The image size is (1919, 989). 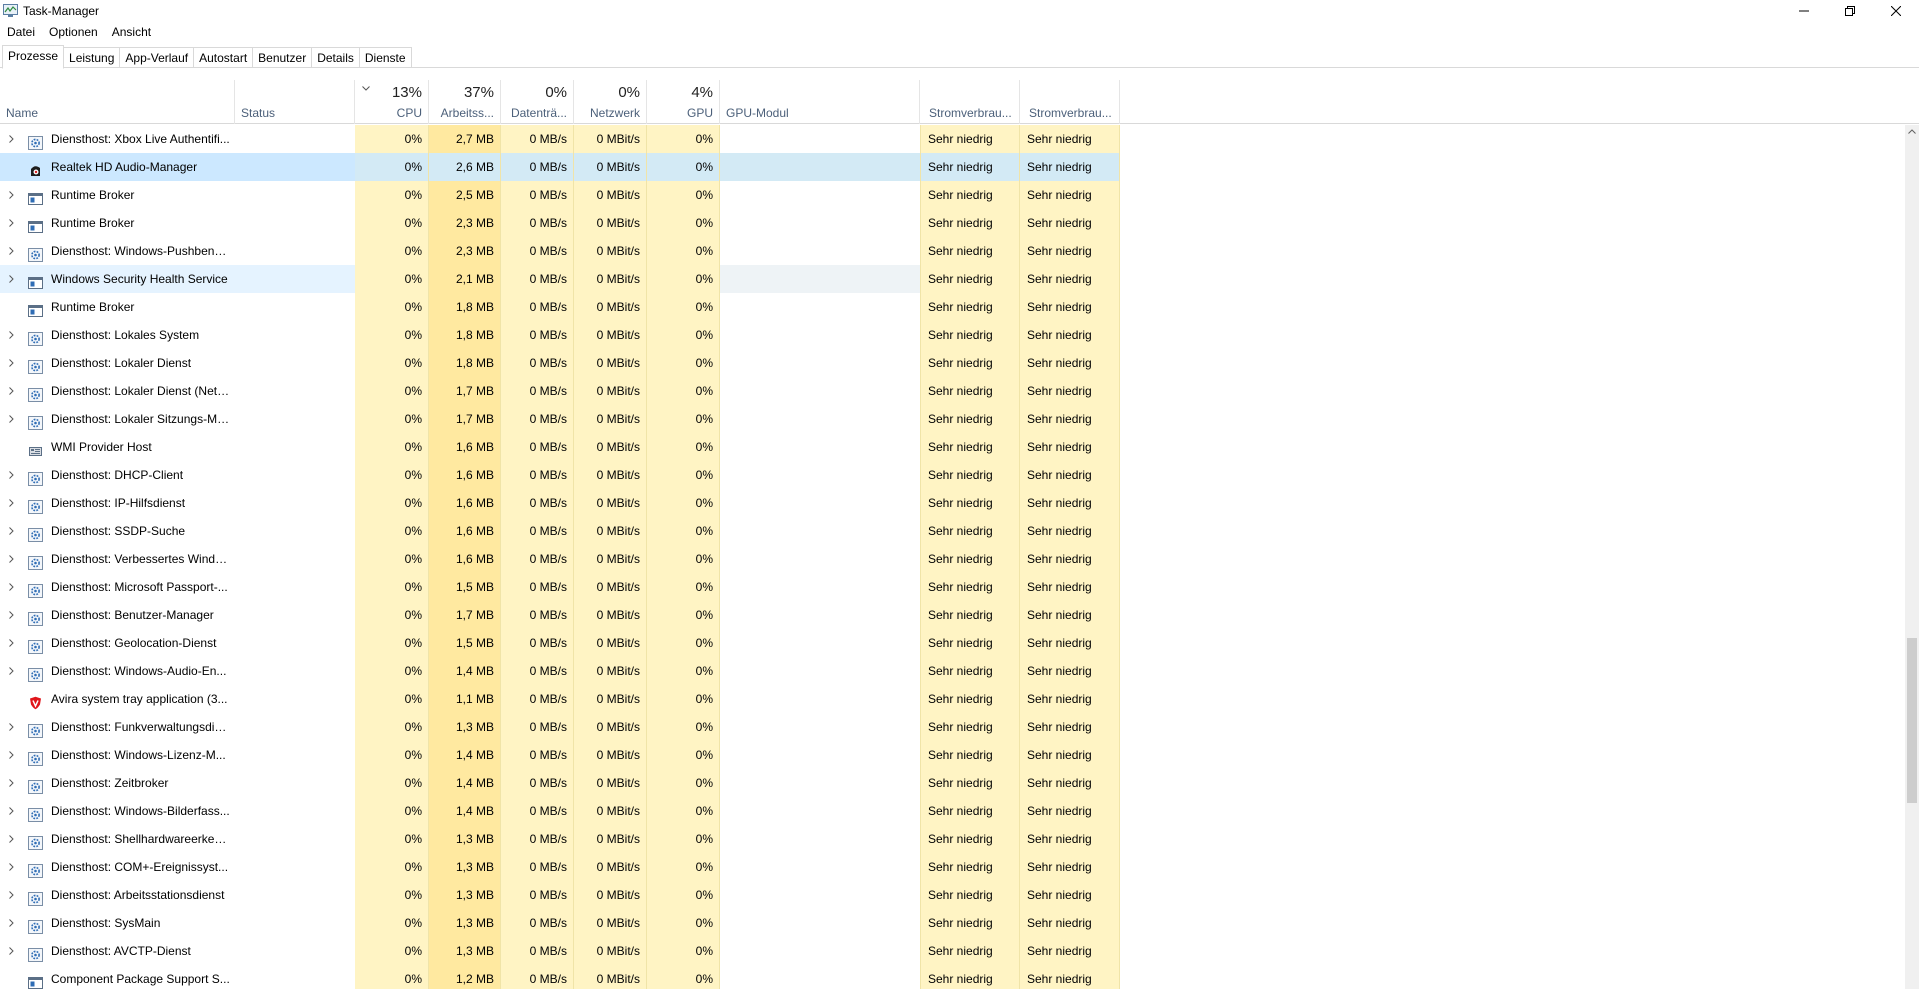 I want to click on restore-button, so click(x=1850, y=11).